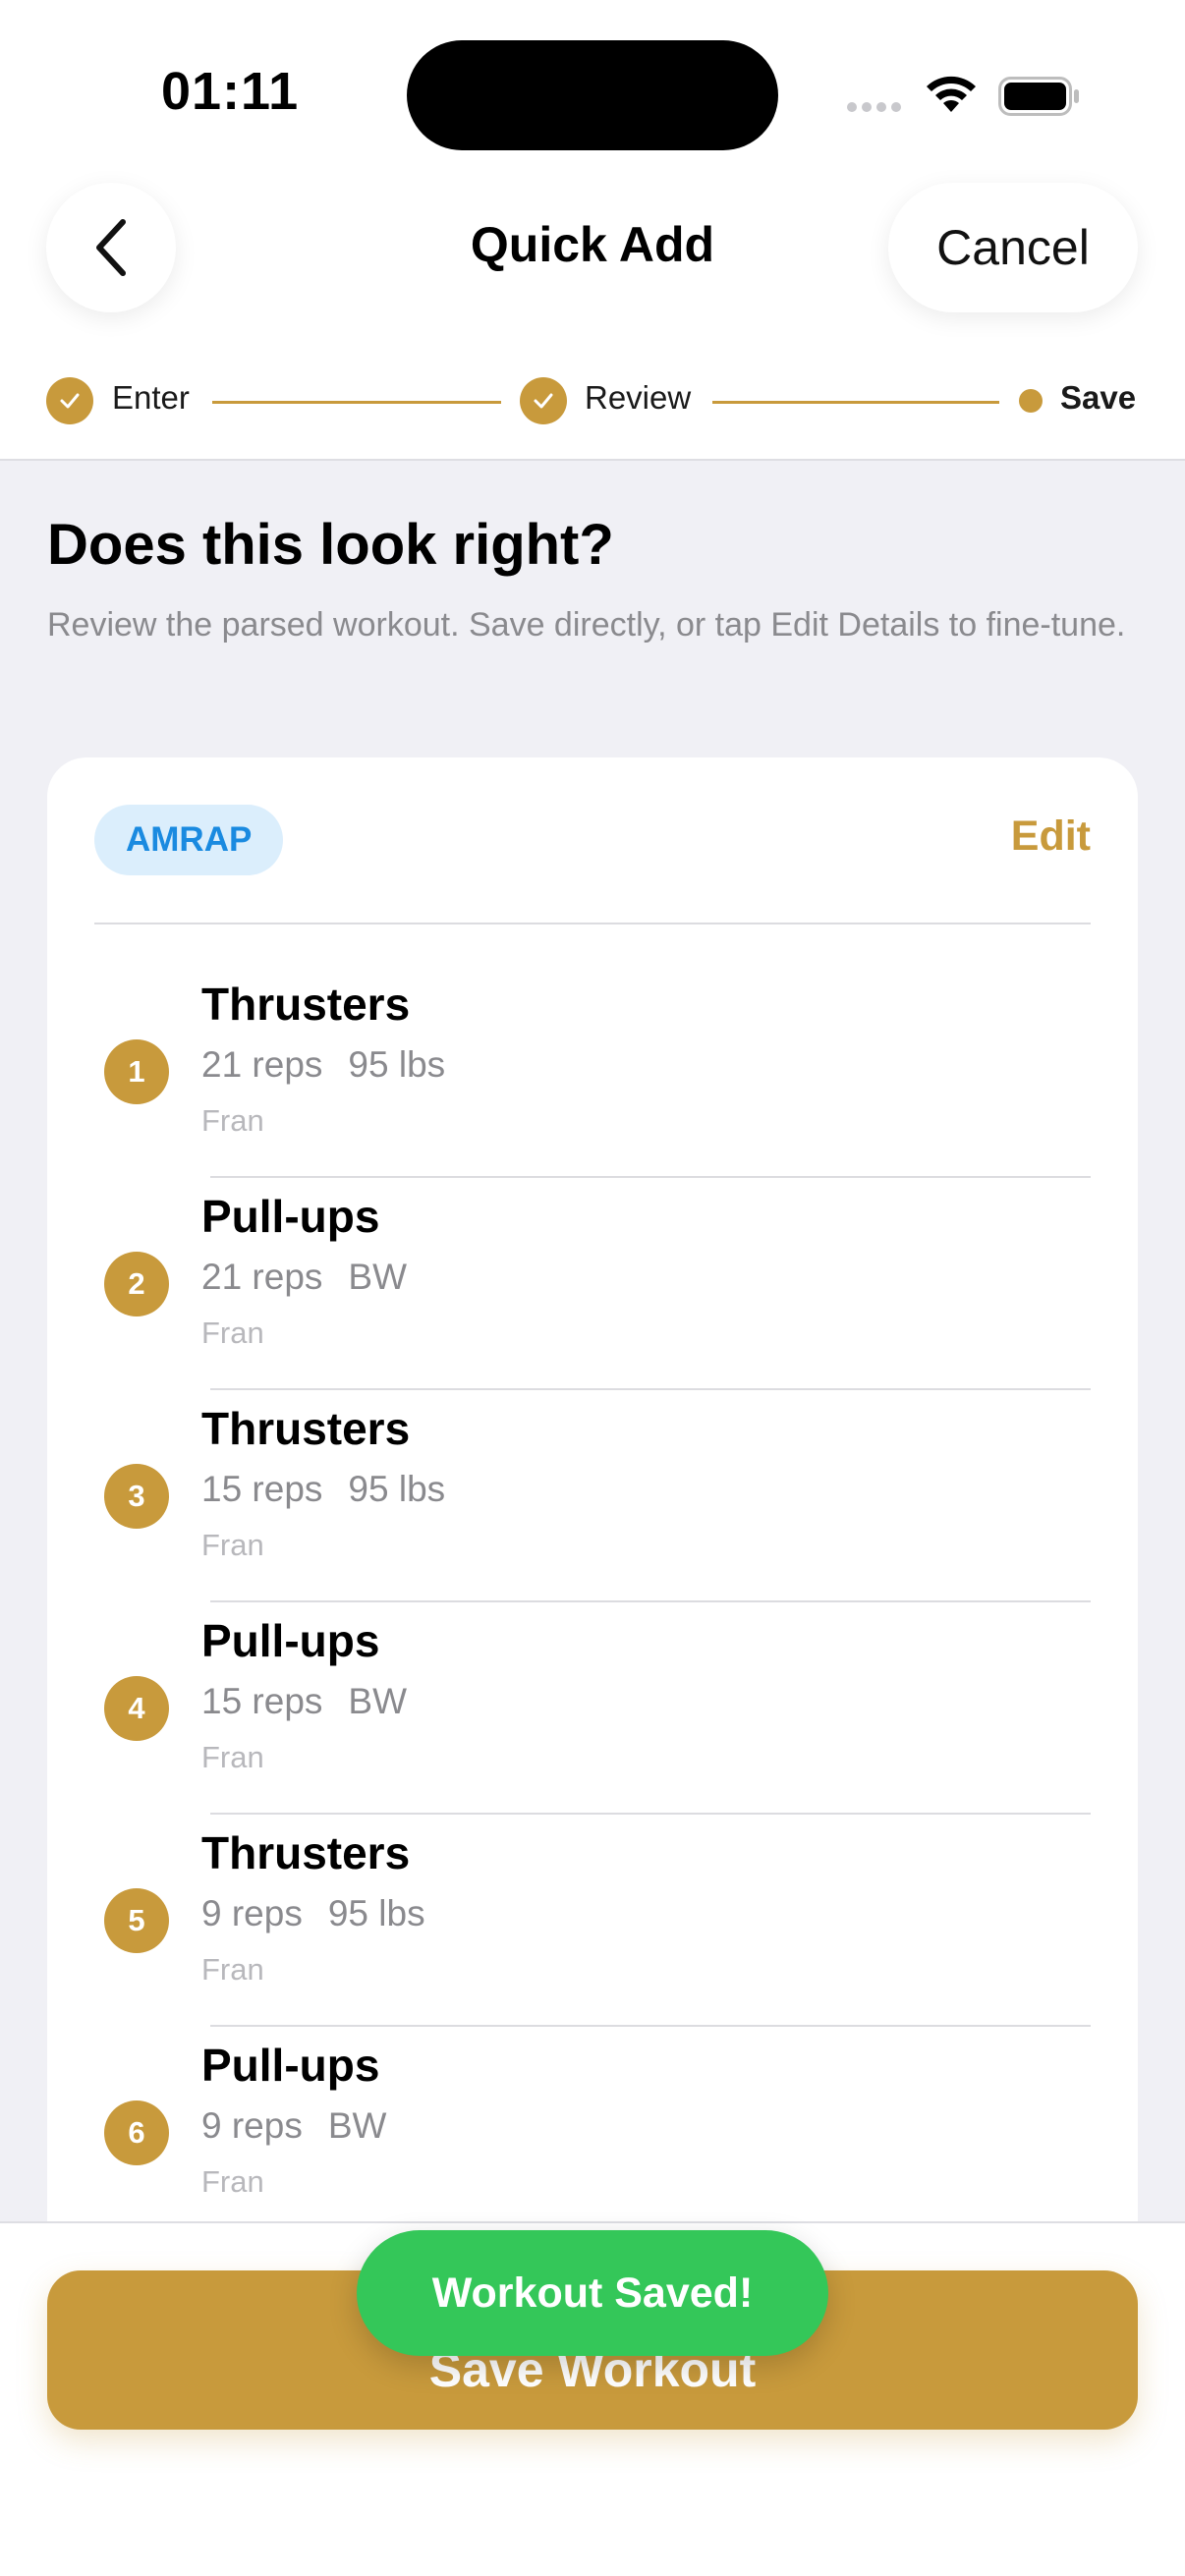 The image size is (1185, 2576). I want to click on exercise-details: 21 reps BW, so click(304, 1277).